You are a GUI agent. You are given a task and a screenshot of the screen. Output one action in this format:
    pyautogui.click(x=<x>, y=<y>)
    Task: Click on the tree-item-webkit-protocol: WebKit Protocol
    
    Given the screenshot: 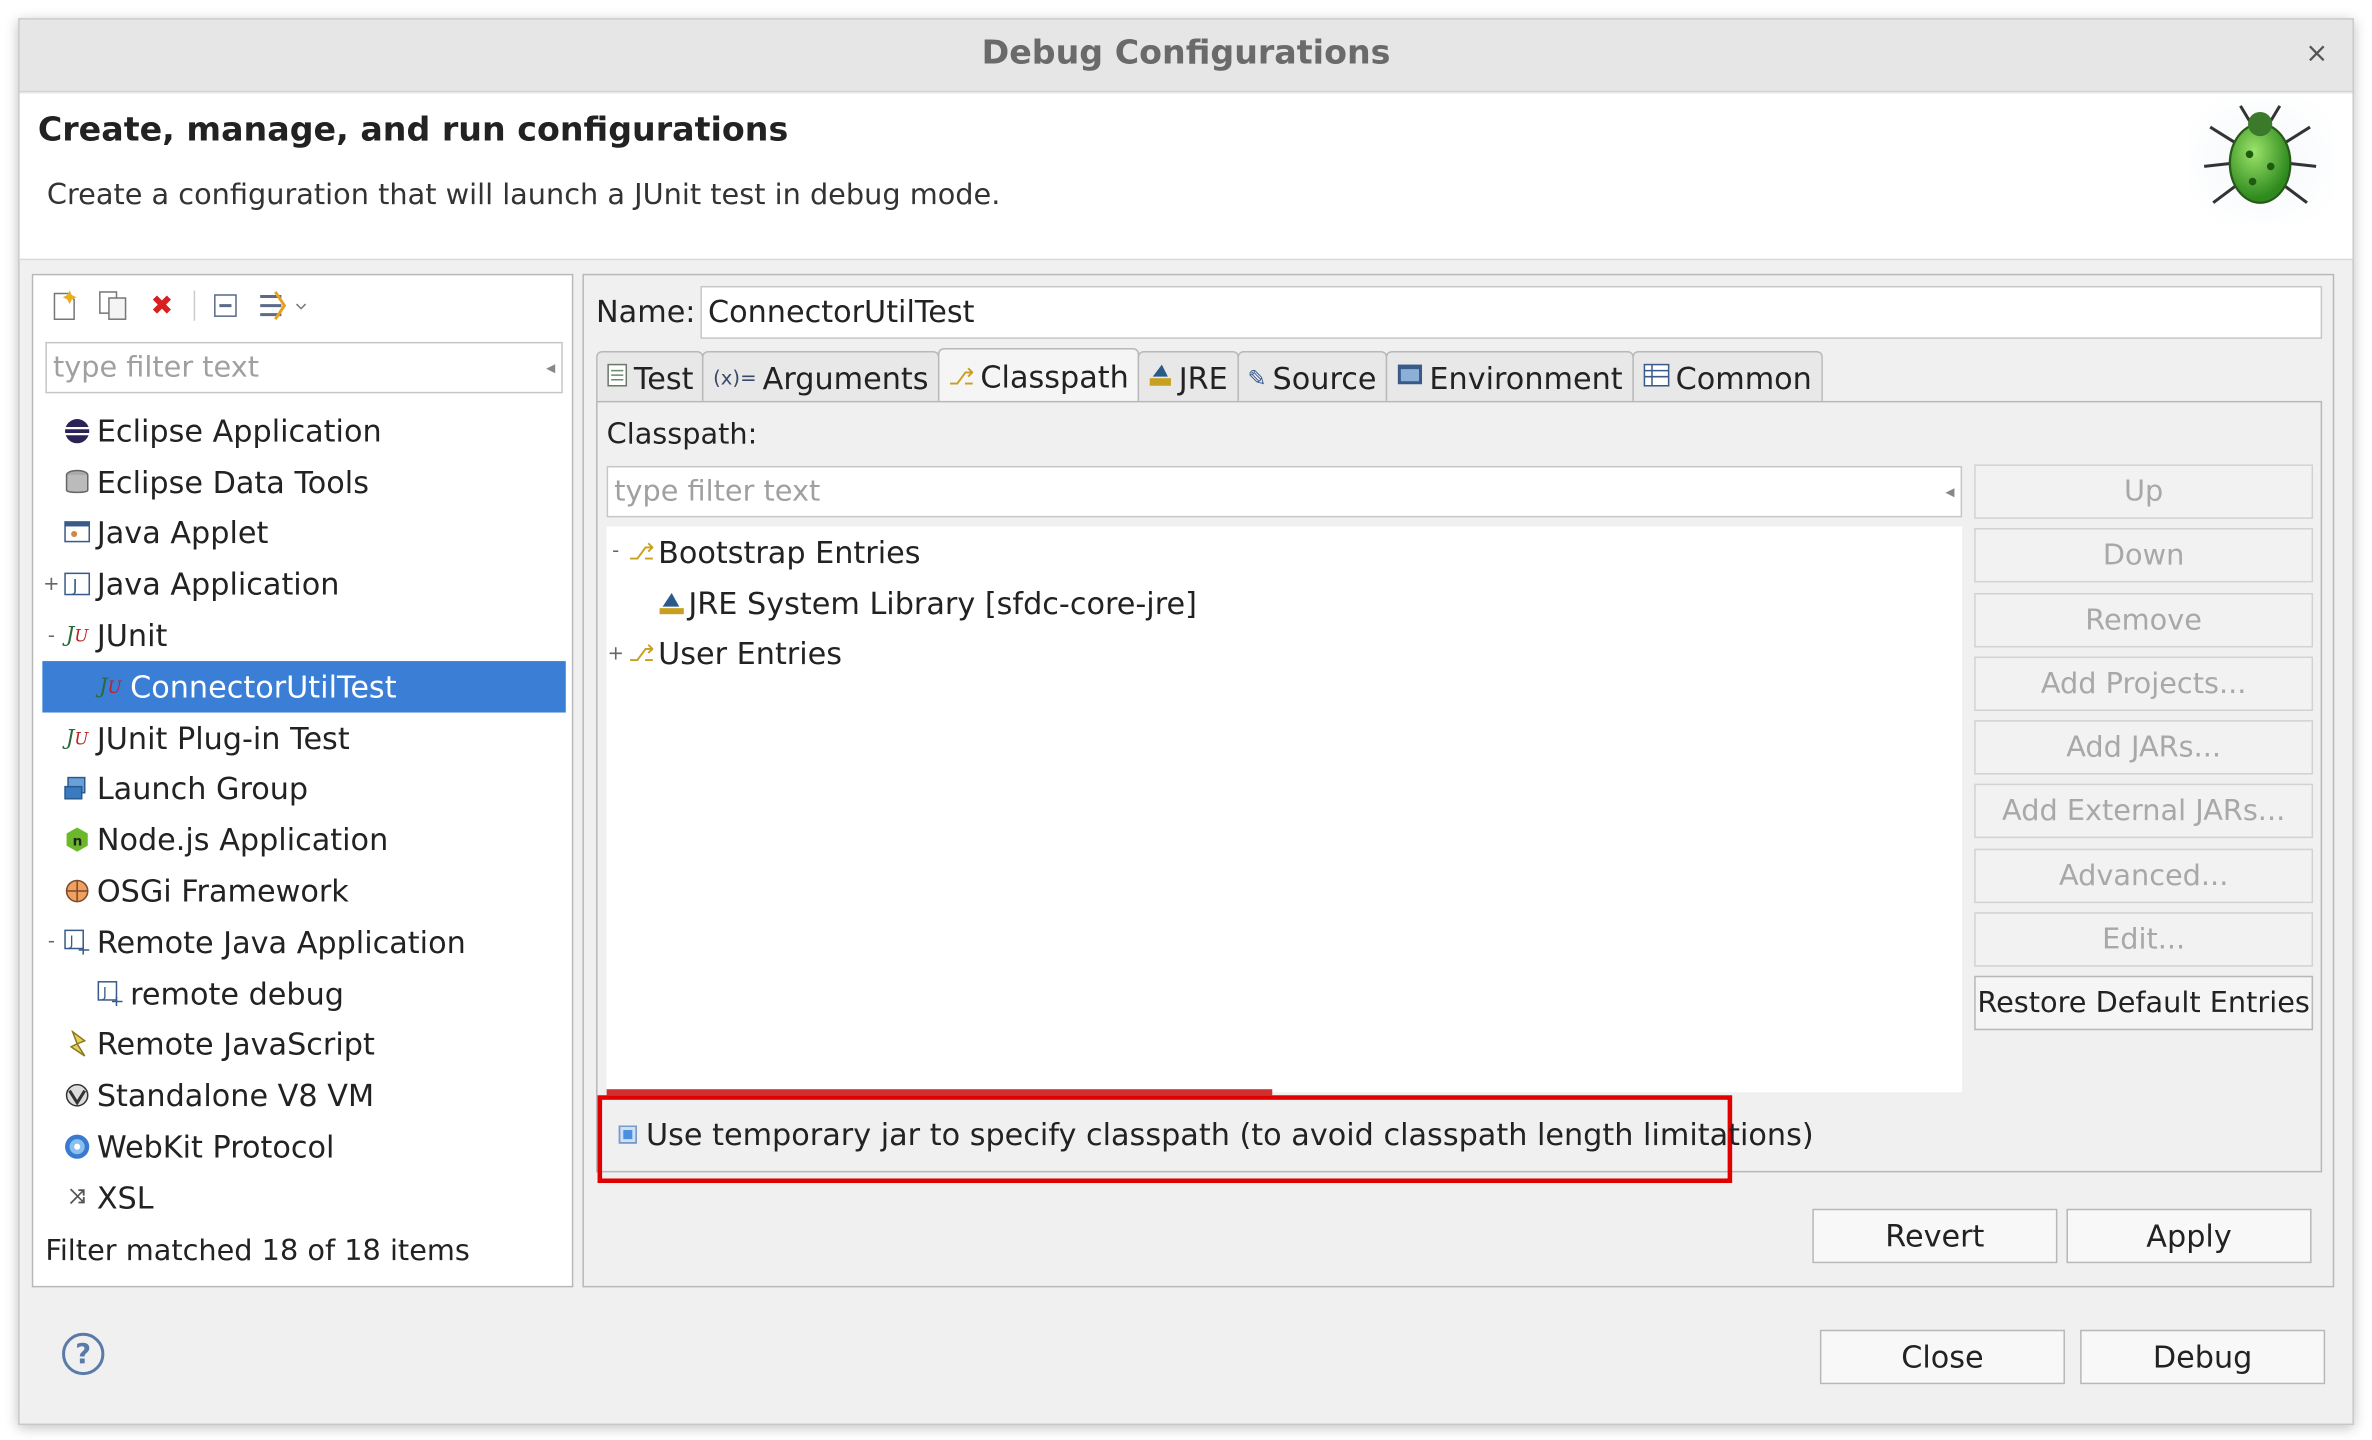 What is the action you would take?
    pyautogui.click(x=303, y=1146)
    